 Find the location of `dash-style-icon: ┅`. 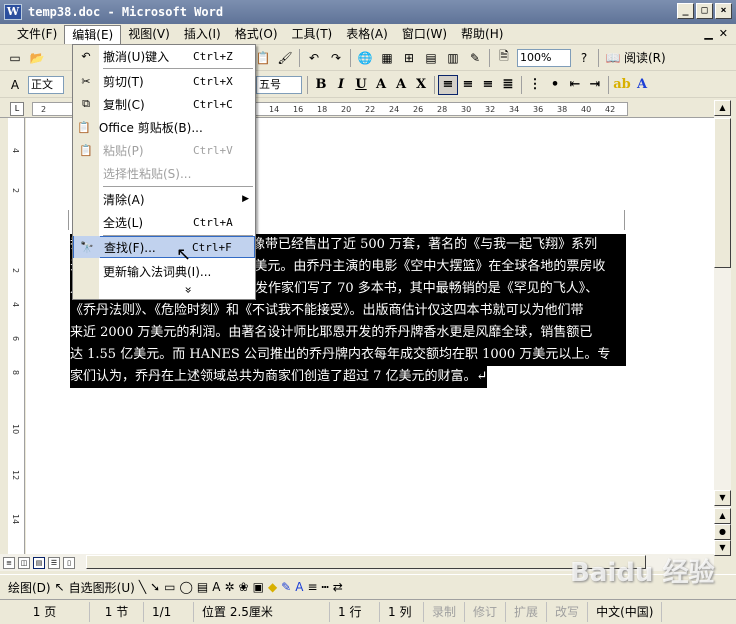

dash-style-icon: ┅ is located at coordinates (325, 587).